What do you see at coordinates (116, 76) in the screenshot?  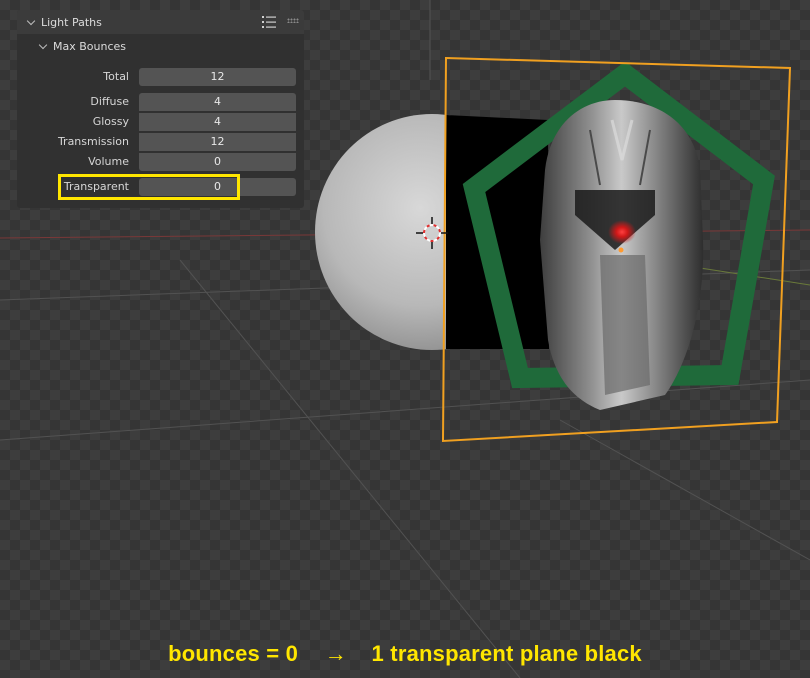 I see `total-label: Total` at bounding box center [116, 76].